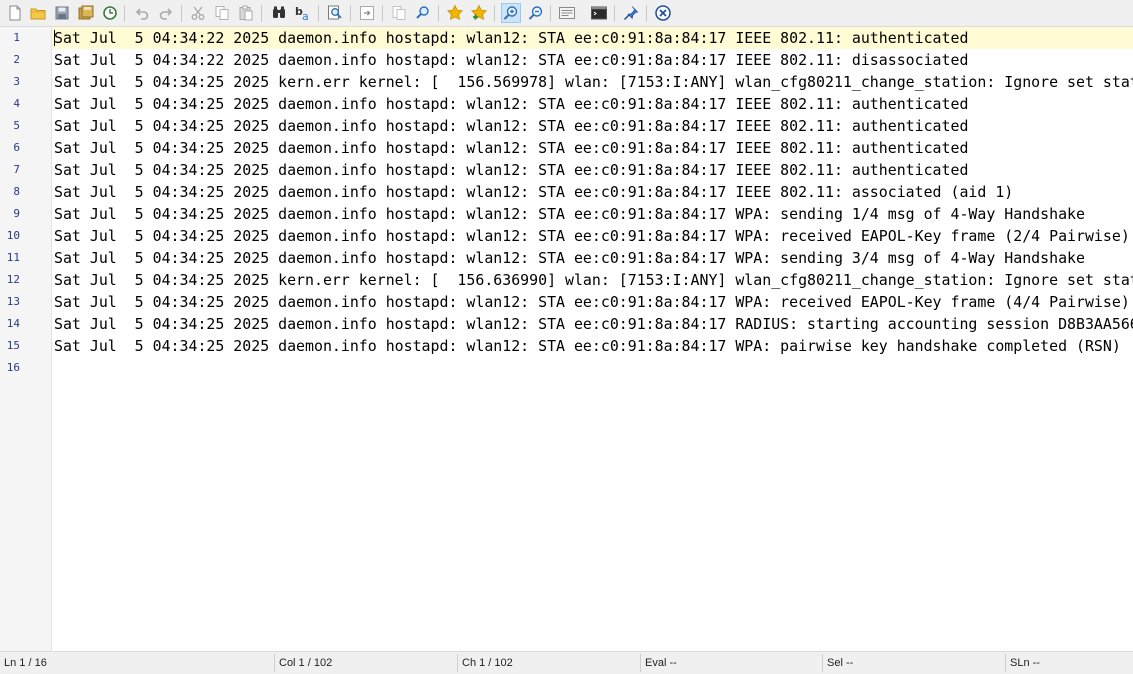 This screenshot has height=674, width=1133. I want to click on find-icon, so click(279, 13).